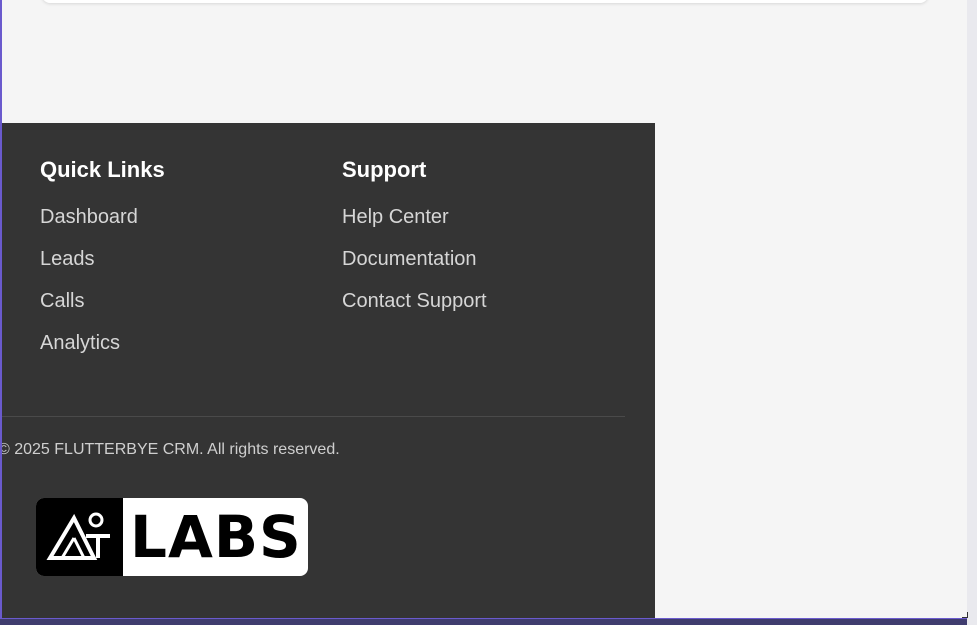  I want to click on footer-link-contact-support: Contact Support, so click(414, 301).